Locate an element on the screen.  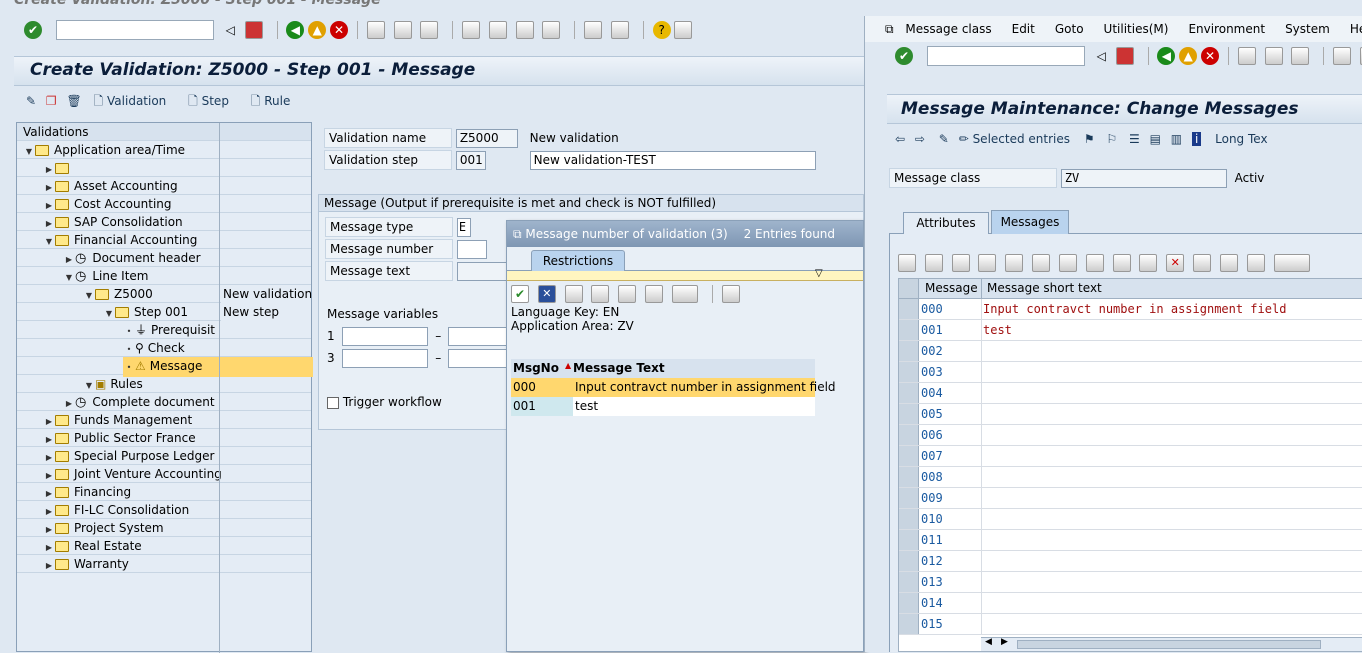
insert-row-icon is located at coordinates (1255, 263).